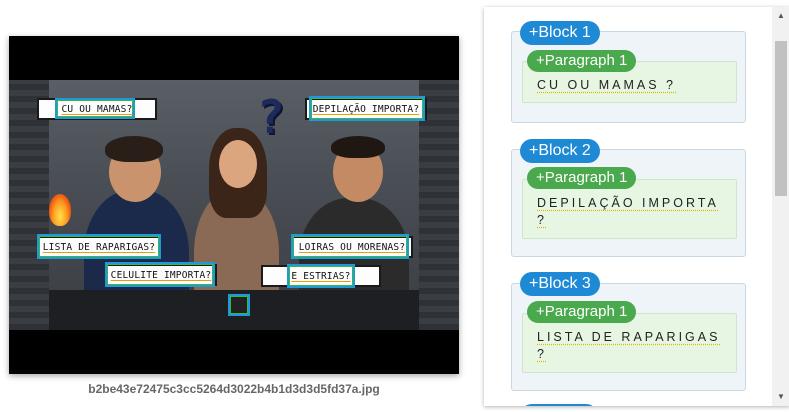 This screenshot has width=789, height=412. I want to click on up-arrow-icon: ▲, so click(780, 16).